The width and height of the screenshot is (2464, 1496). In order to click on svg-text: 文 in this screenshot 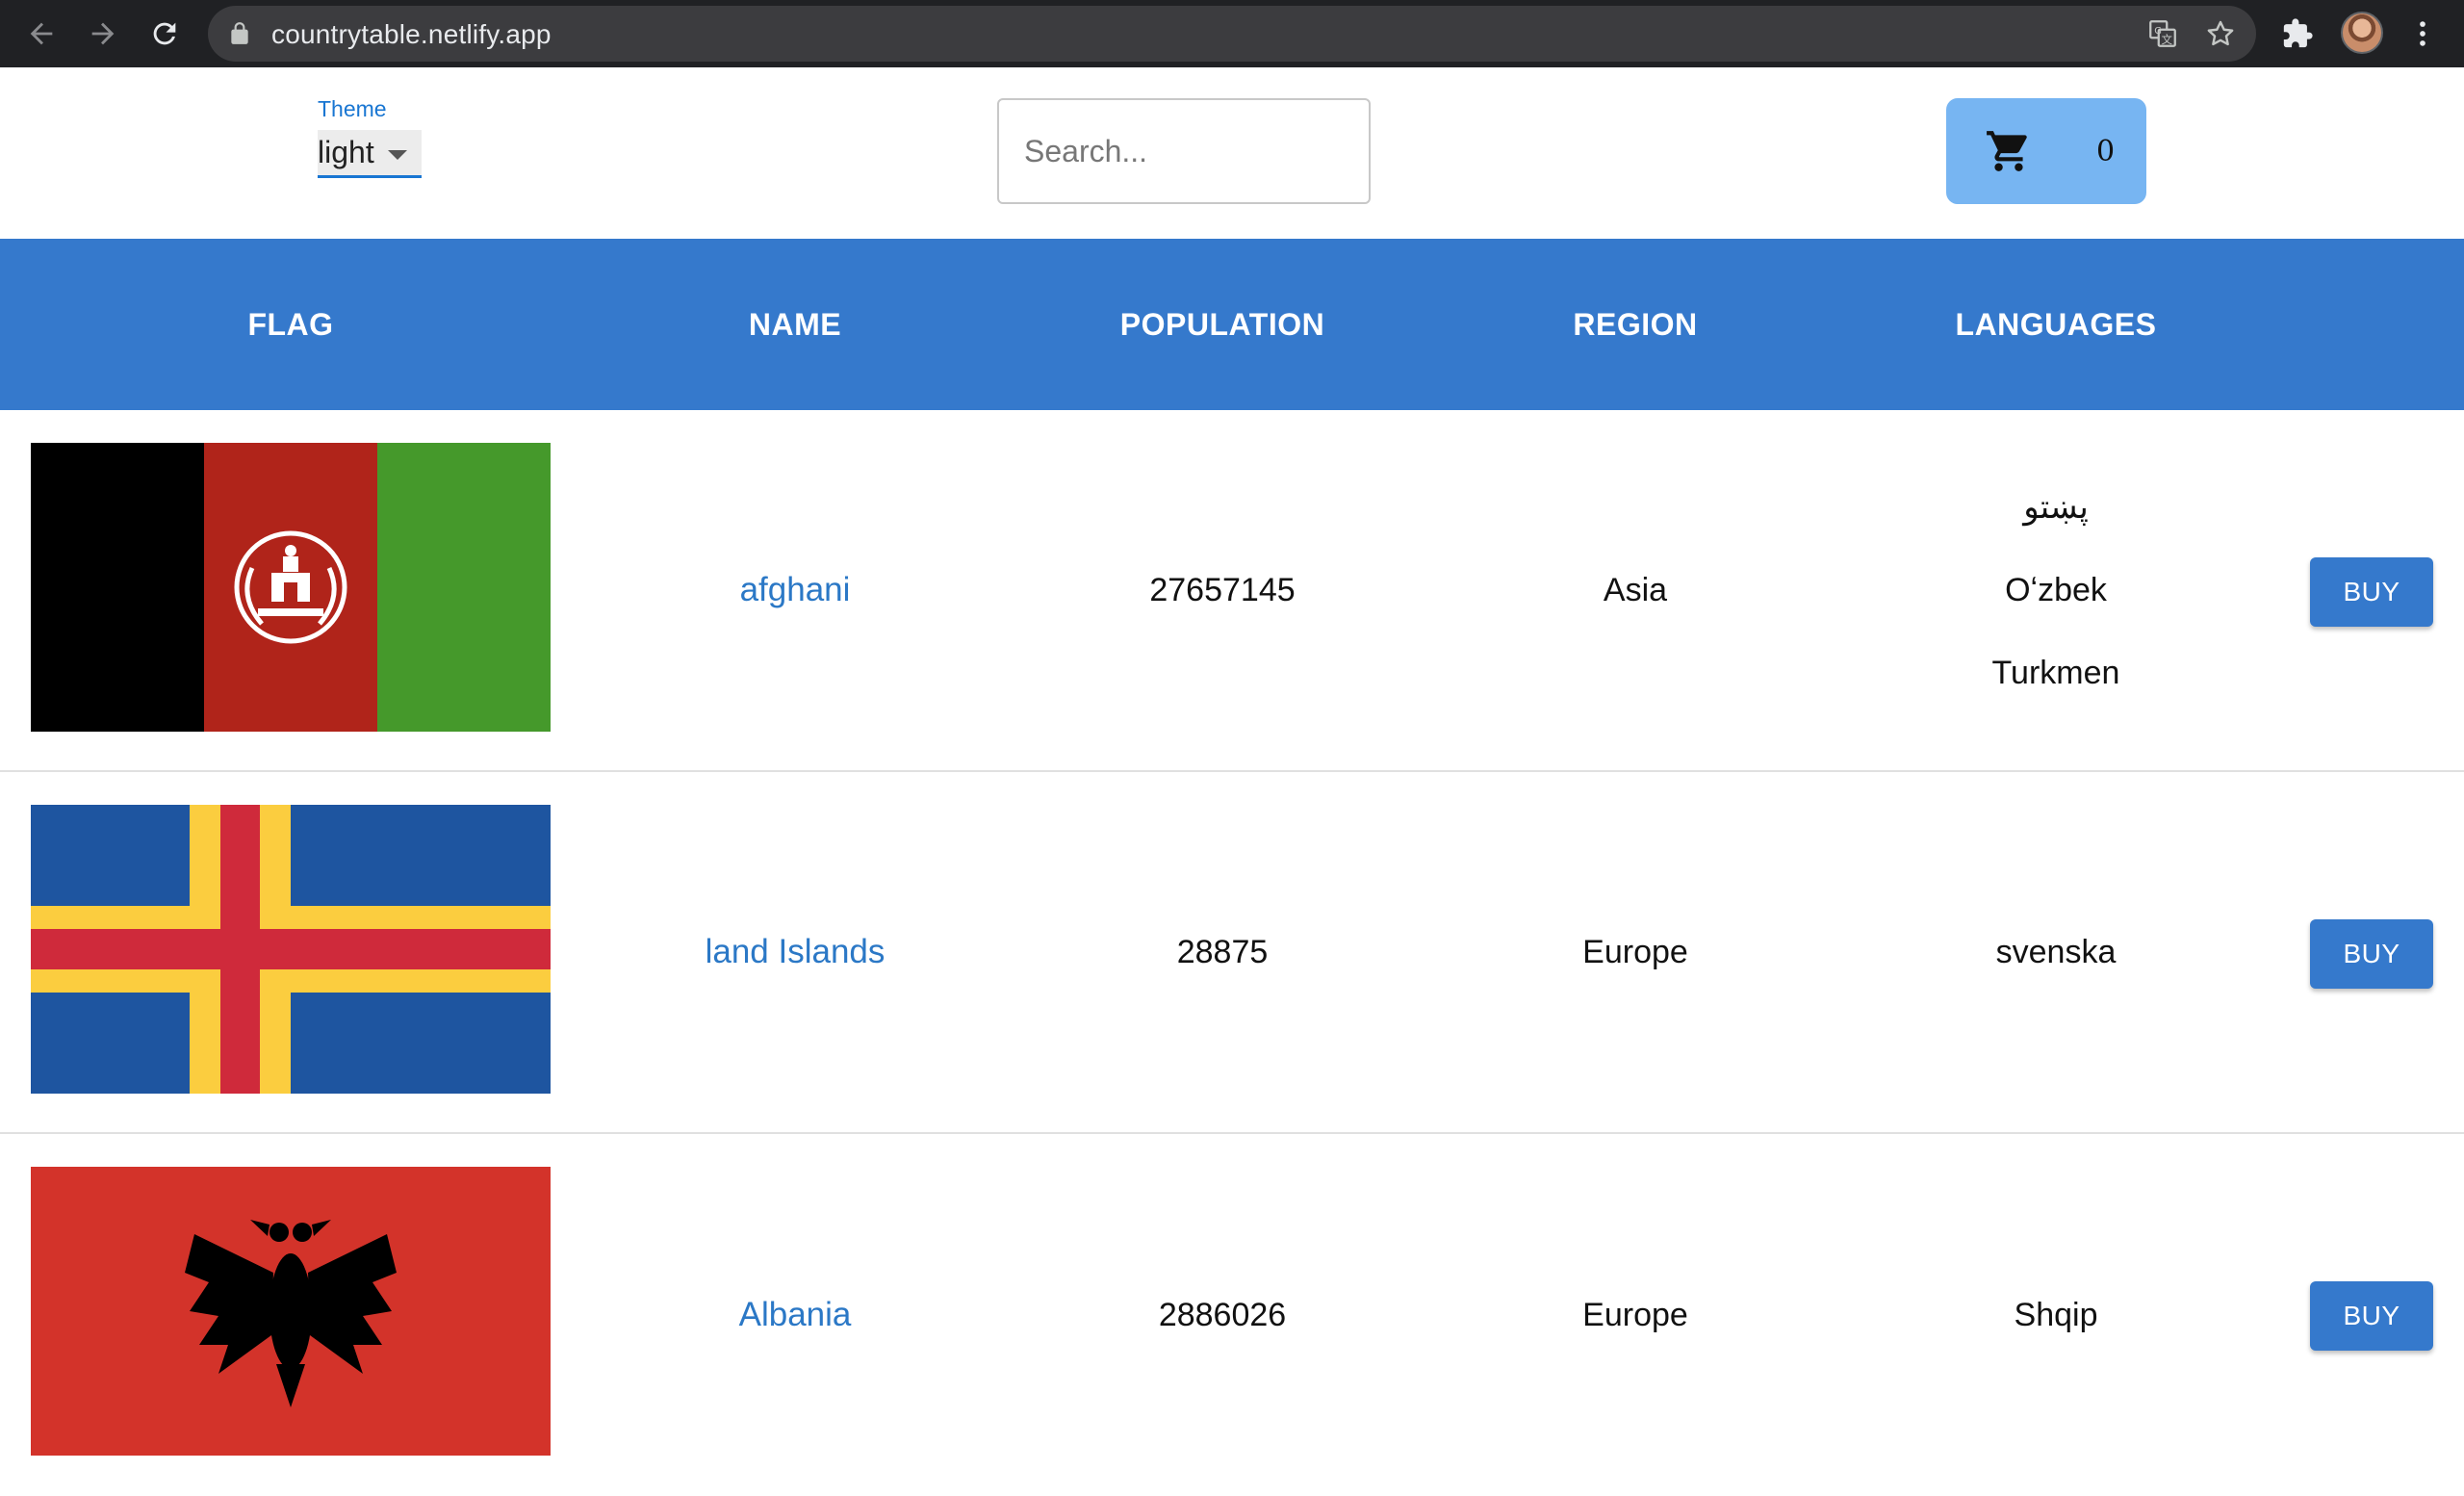, I will do `click(2167, 39)`.